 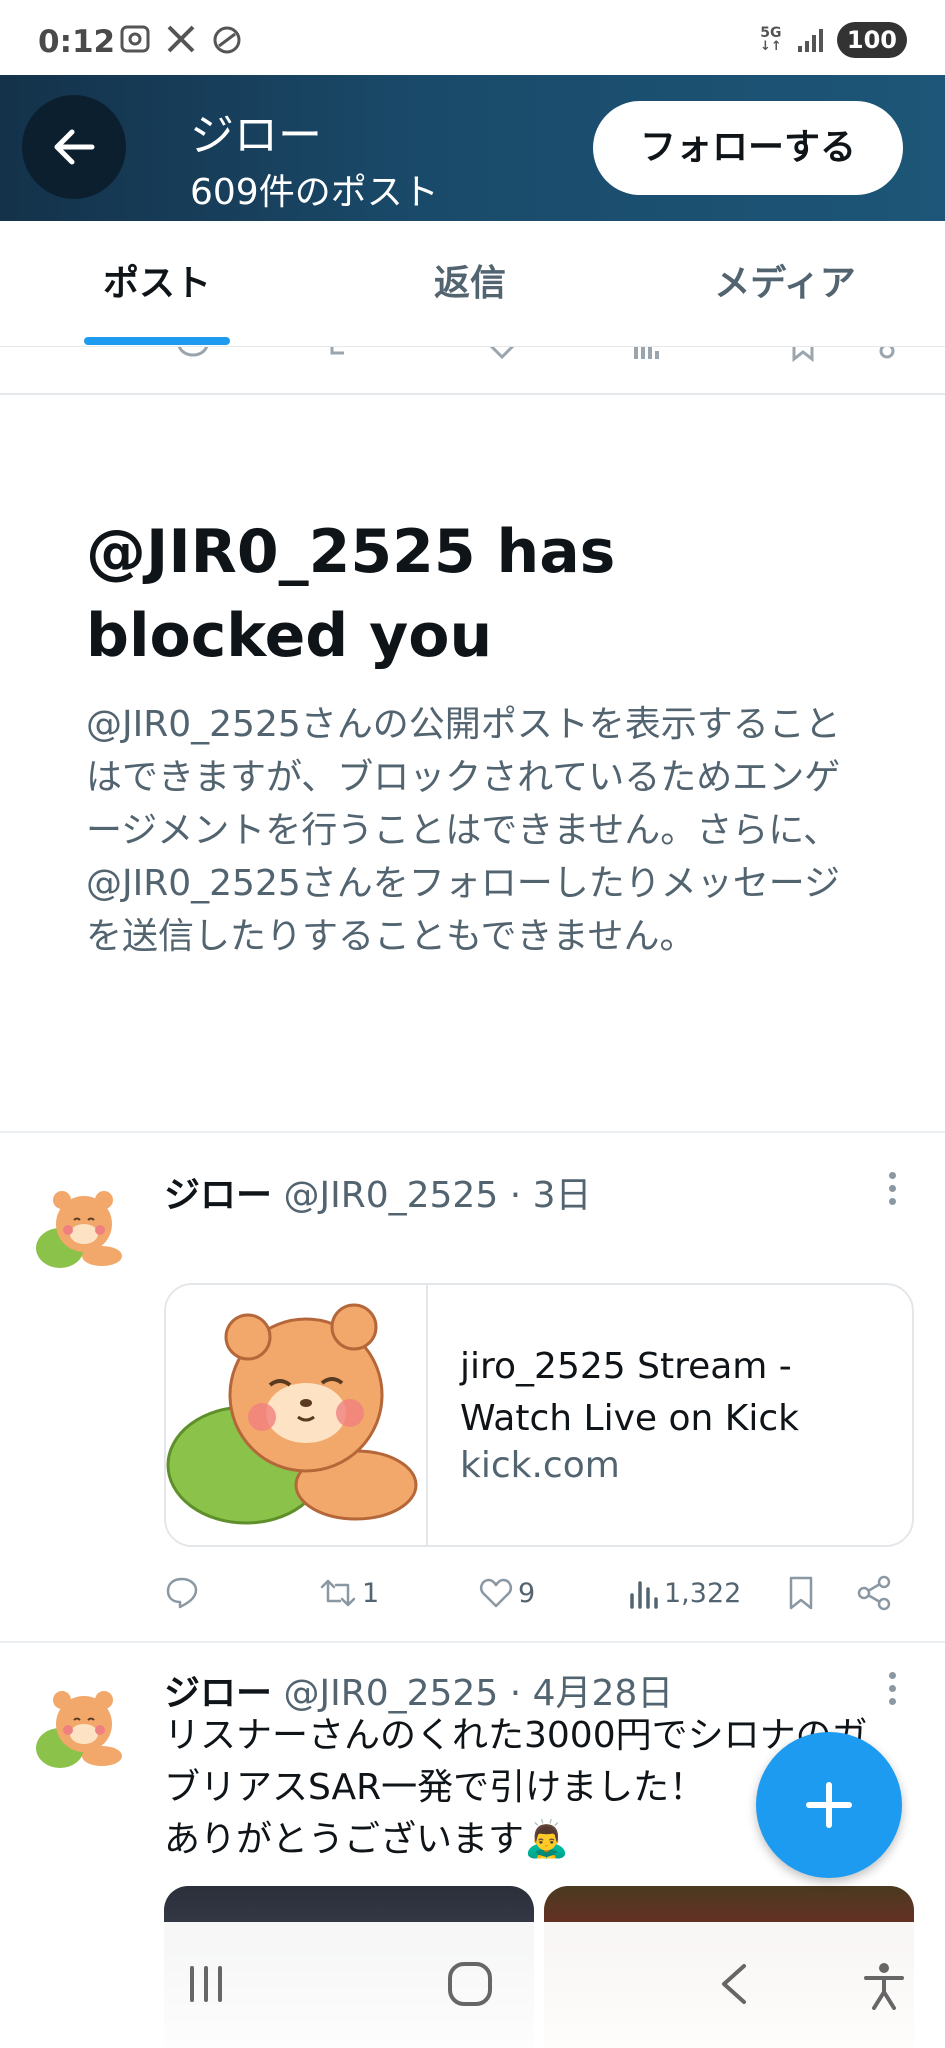 I want to click on home-icon, so click(x=470, y=1984).